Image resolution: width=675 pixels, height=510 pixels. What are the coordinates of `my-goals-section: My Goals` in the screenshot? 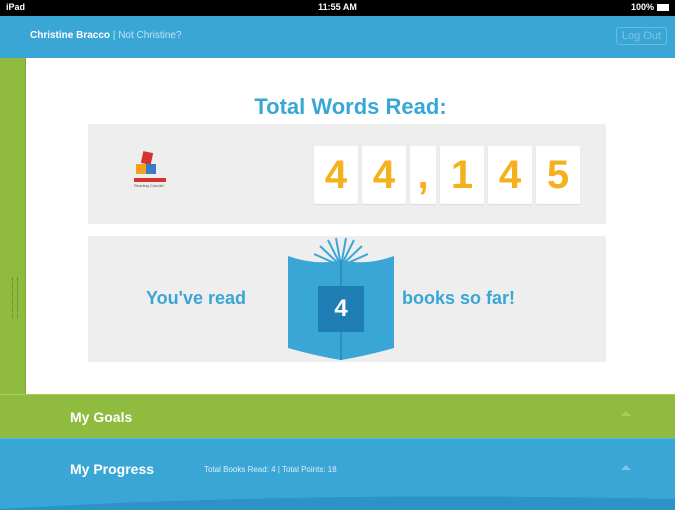 It's located at (337, 416).